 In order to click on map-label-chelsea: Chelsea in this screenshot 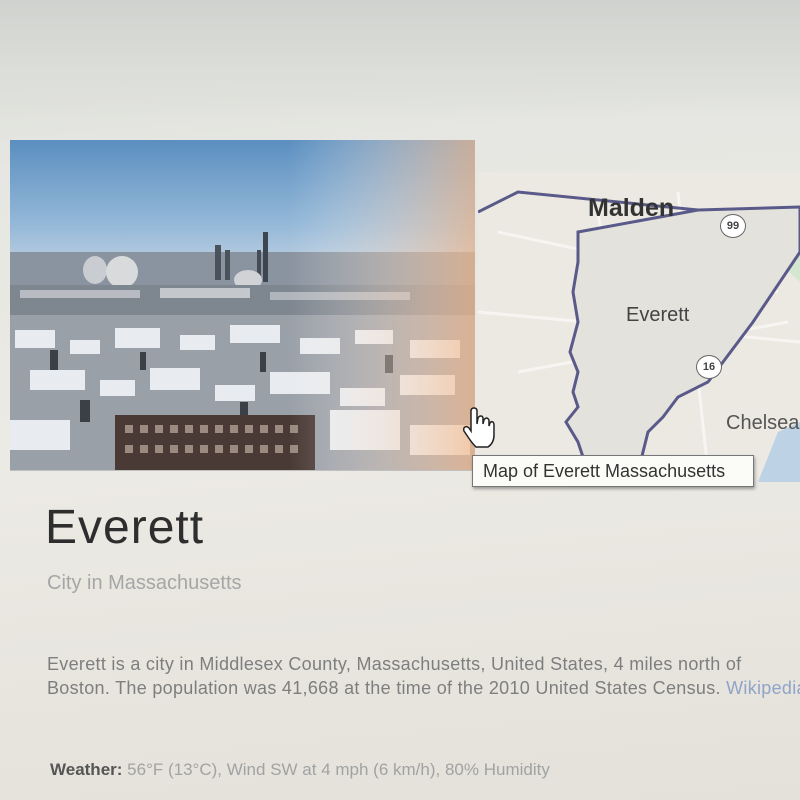, I will do `click(763, 423)`.